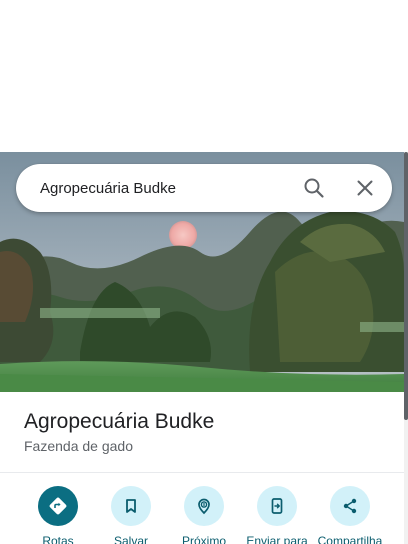 The width and height of the screenshot is (408, 544). Describe the element at coordinates (78, 446) in the screenshot. I see `place-category: Fazenda de gado` at that location.